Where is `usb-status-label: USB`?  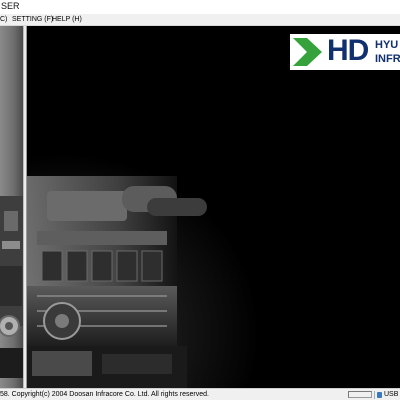 usb-status-label: USB is located at coordinates (391, 394).